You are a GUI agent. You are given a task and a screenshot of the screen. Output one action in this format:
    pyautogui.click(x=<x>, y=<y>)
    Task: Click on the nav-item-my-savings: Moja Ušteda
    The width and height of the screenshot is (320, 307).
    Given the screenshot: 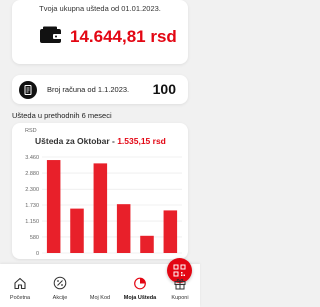 What is the action you would take?
    pyautogui.click(x=140, y=285)
    